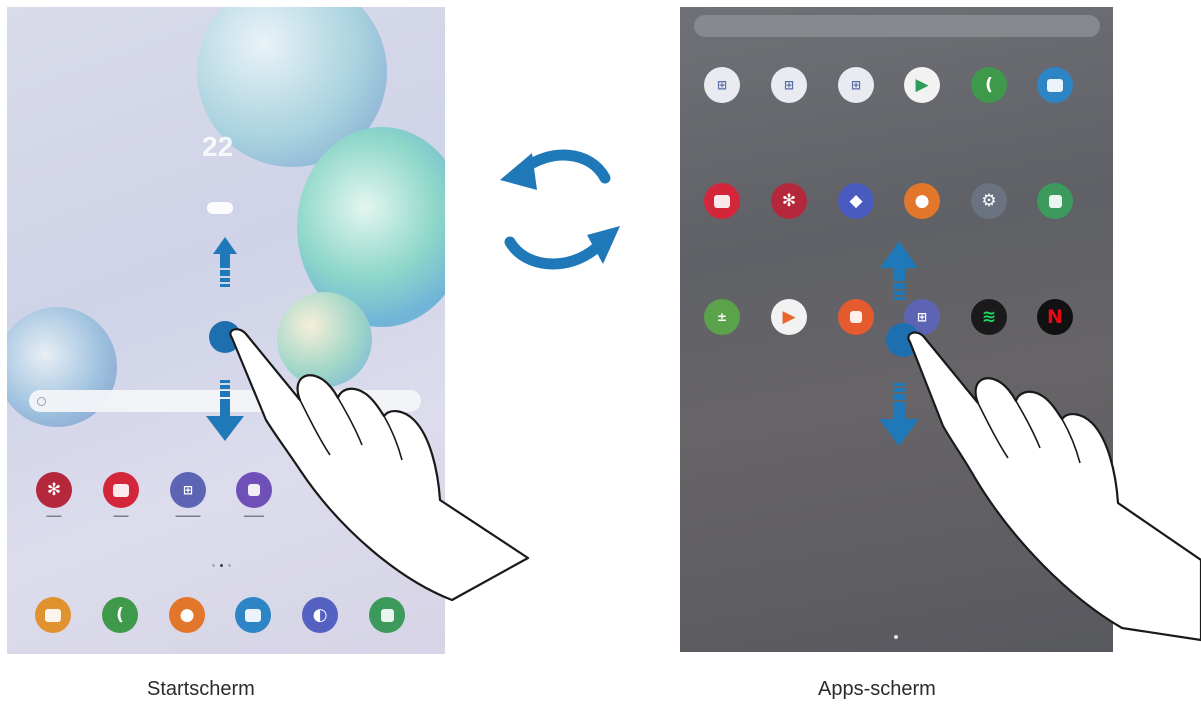 This screenshot has width=1201, height=704. What do you see at coordinates (877, 689) in the screenshot?
I see `apps-screen-caption: Apps-scherm` at bounding box center [877, 689].